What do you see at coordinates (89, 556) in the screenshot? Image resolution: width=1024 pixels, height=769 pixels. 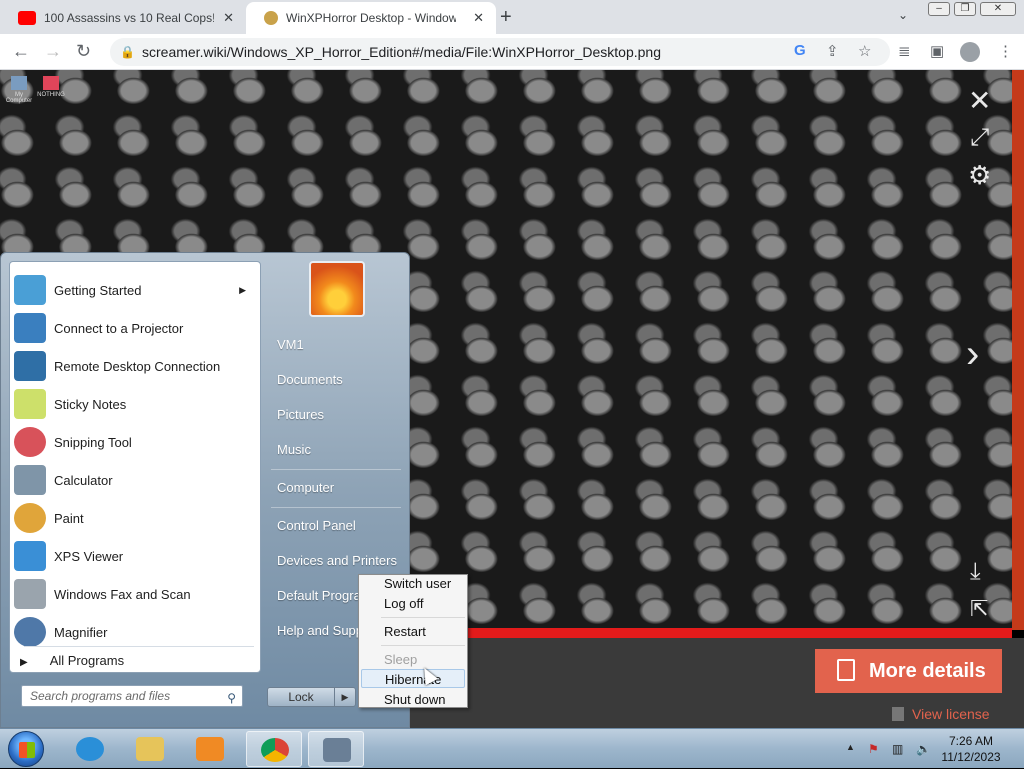 I see `program-label: XPS Viewer` at bounding box center [89, 556].